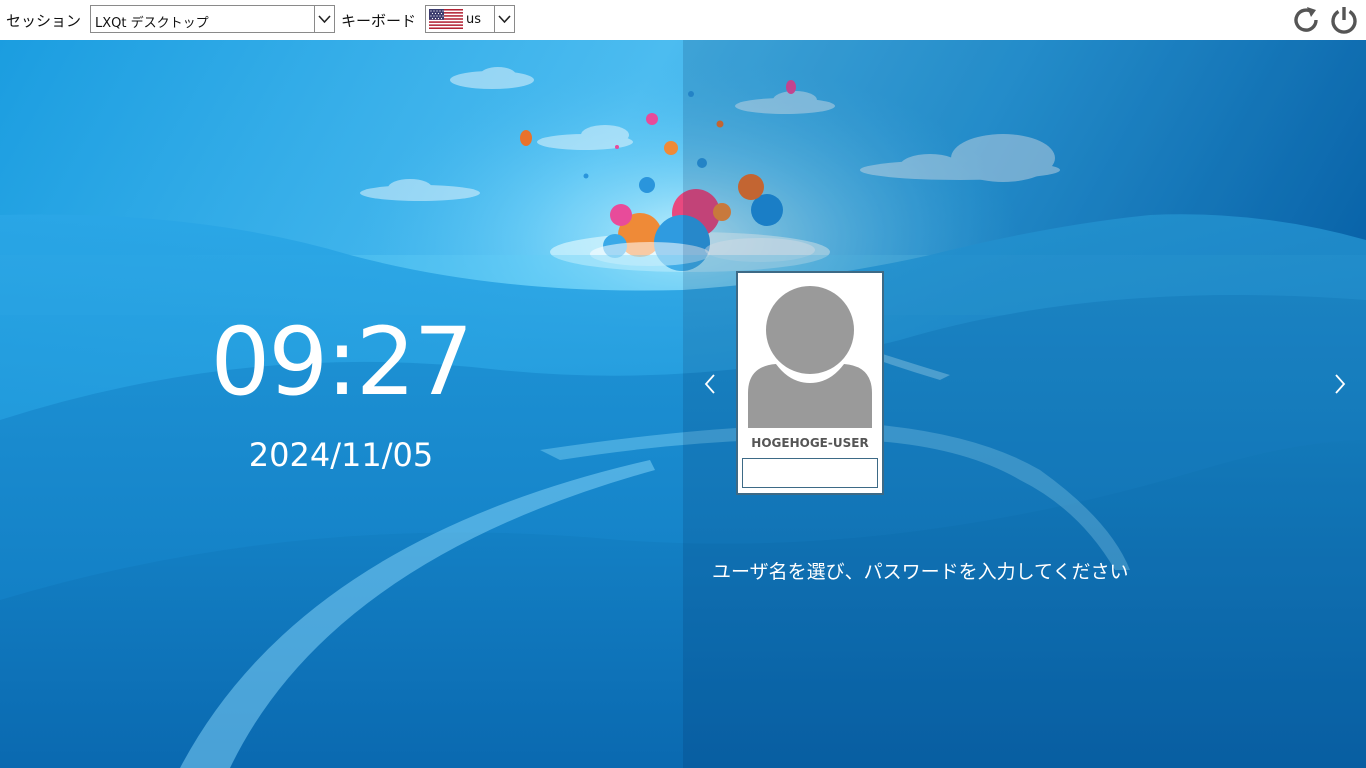  What do you see at coordinates (683, 20) in the screenshot?
I see `top-bar: セッション LXQt デスクトップ キーボード us` at bounding box center [683, 20].